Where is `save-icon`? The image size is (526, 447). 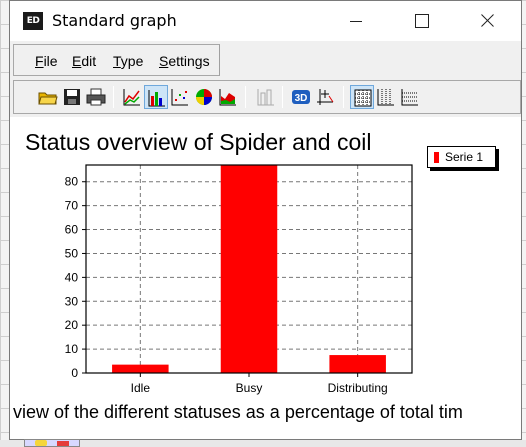
save-icon is located at coordinates (72, 97).